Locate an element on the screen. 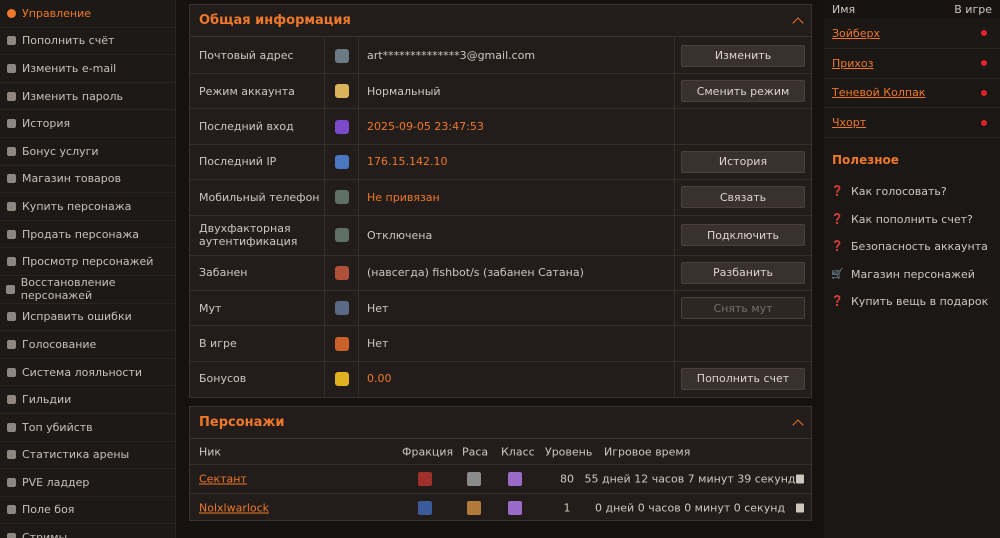 This screenshot has width=1000, height=538. cart-icon is located at coordinates (11, 179).